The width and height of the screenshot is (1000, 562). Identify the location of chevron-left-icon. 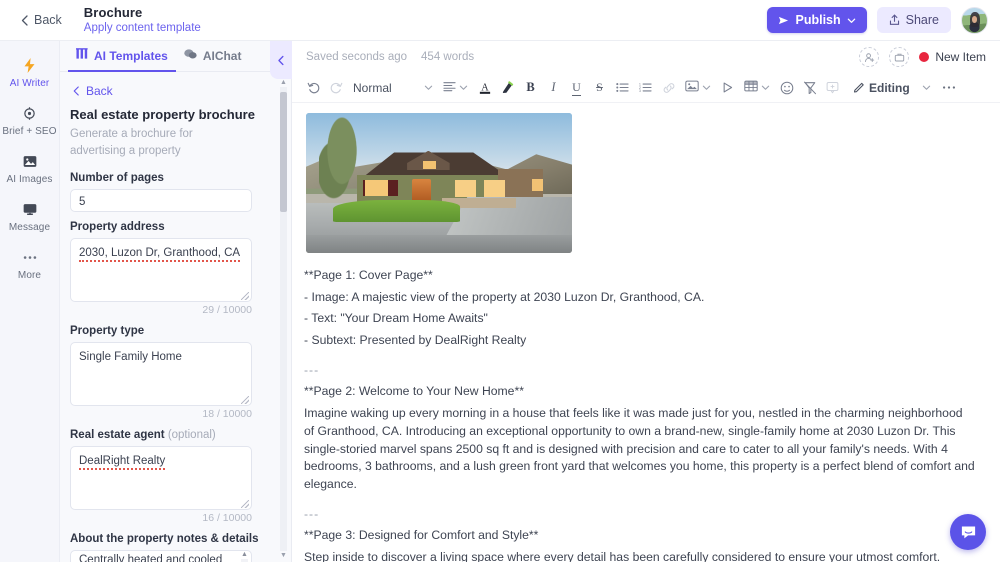
(281, 60).